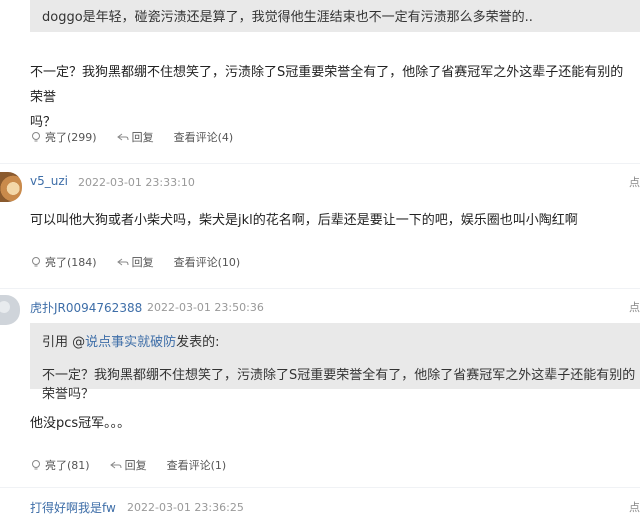 The width and height of the screenshot is (640, 515). What do you see at coordinates (198, 342) in the screenshot?
I see `quote-suffix: 发表的:` at bounding box center [198, 342].